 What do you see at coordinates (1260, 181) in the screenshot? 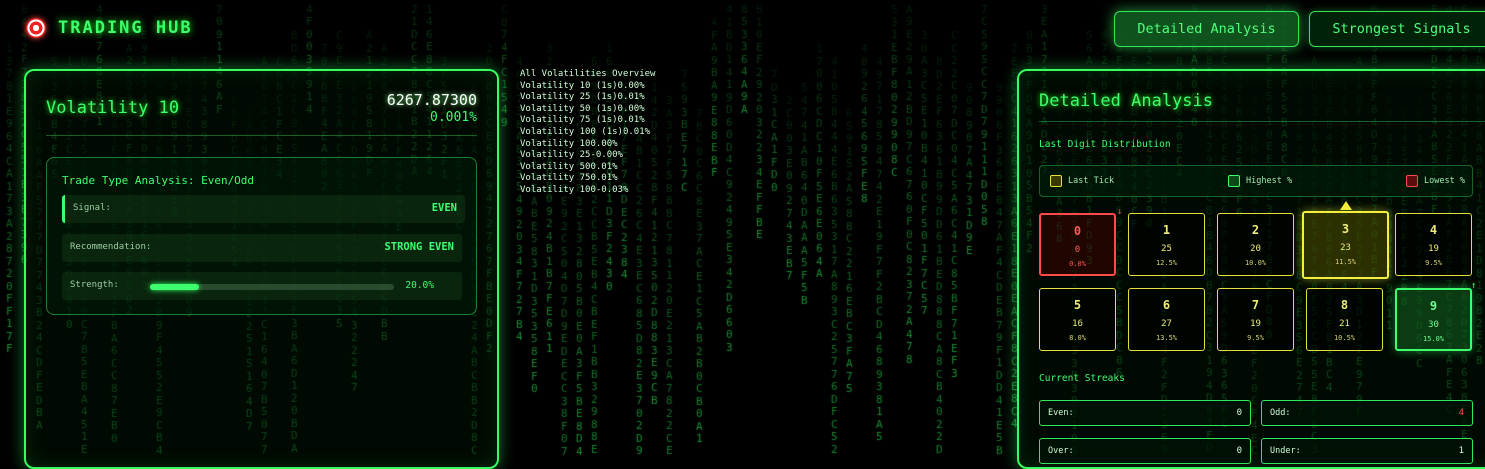
I see `legend-highest: Highest %` at bounding box center [1260, 181].